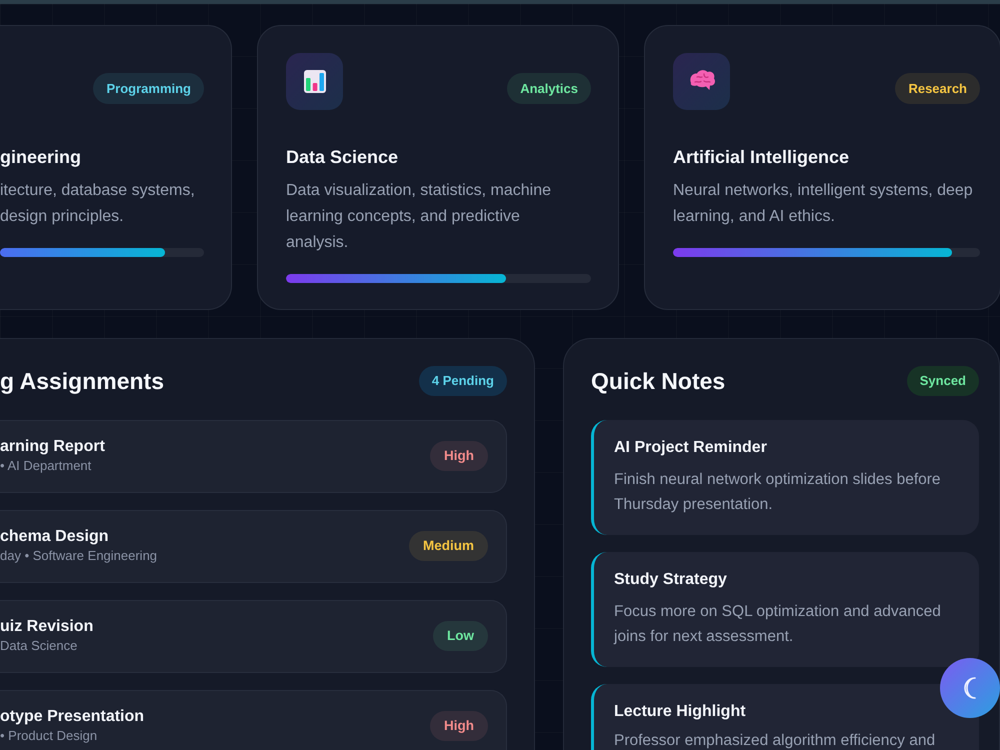 The height and width of the screenshot is (750, 1000). What do you see at coordinates (778, 624) in the screenshot?
I see `note-body: Focus more on SQL optimization and advanced joins for next assessment.` at bounding box center [778, 624].